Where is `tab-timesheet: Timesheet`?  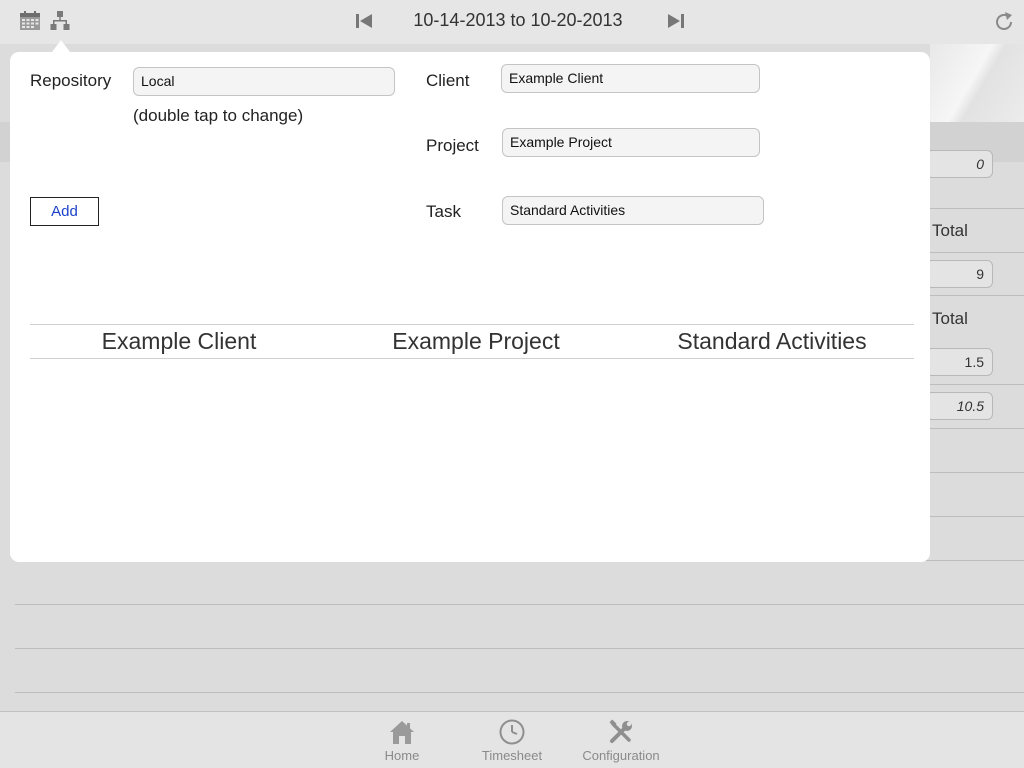
tab-timesheet: Timesheet is located at coordinates (512, 740).